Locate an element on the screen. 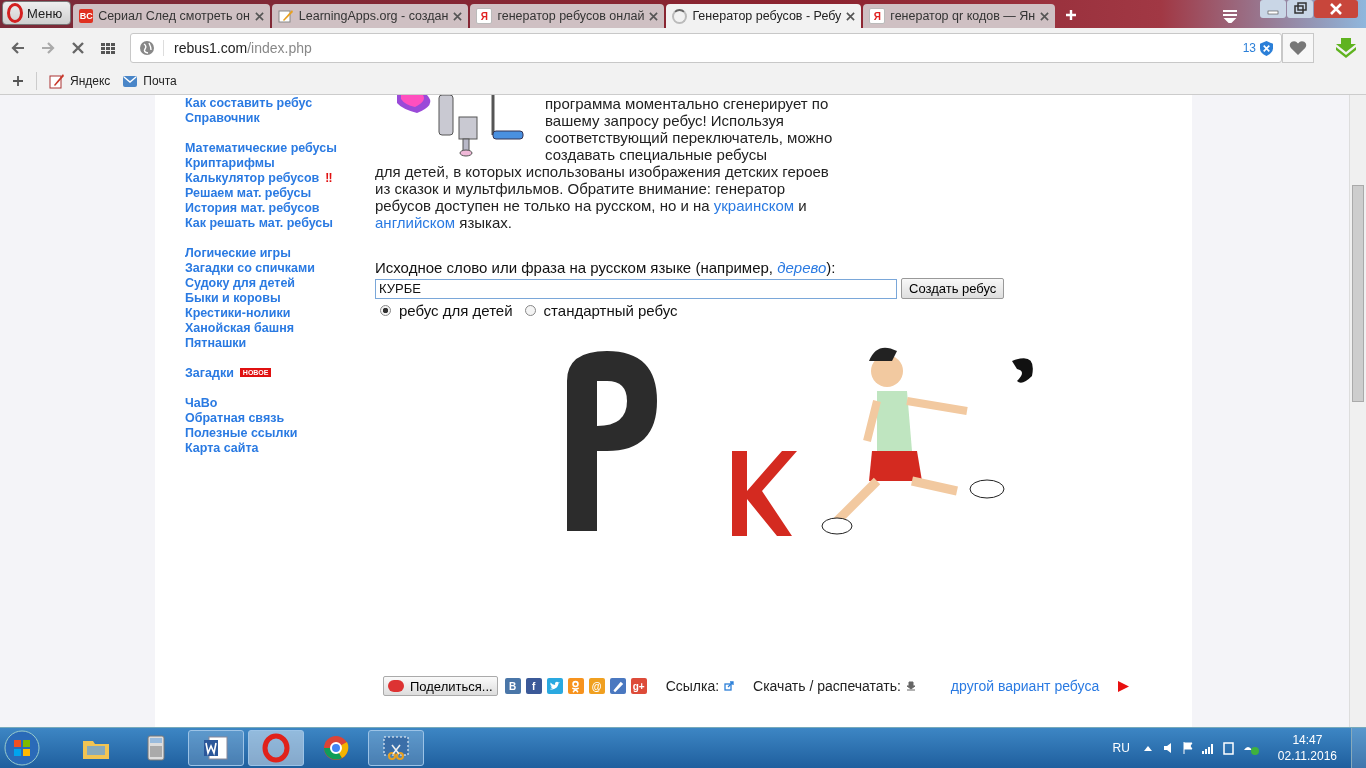  external-link-icon is located at coordinates (729, 686).